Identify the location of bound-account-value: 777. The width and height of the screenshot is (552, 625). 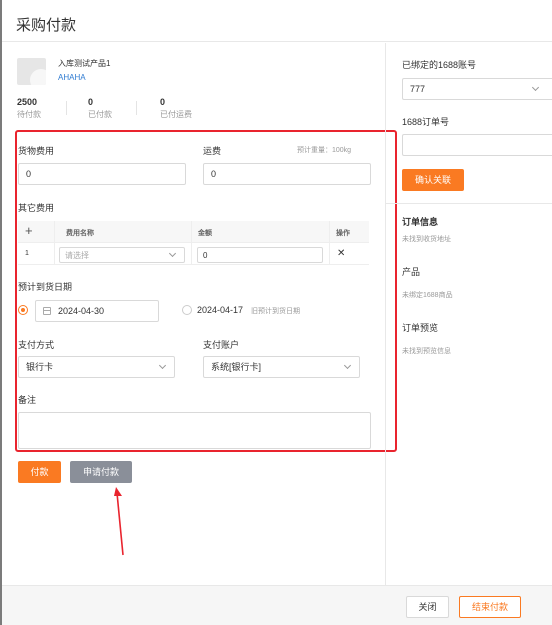
(418, 89).